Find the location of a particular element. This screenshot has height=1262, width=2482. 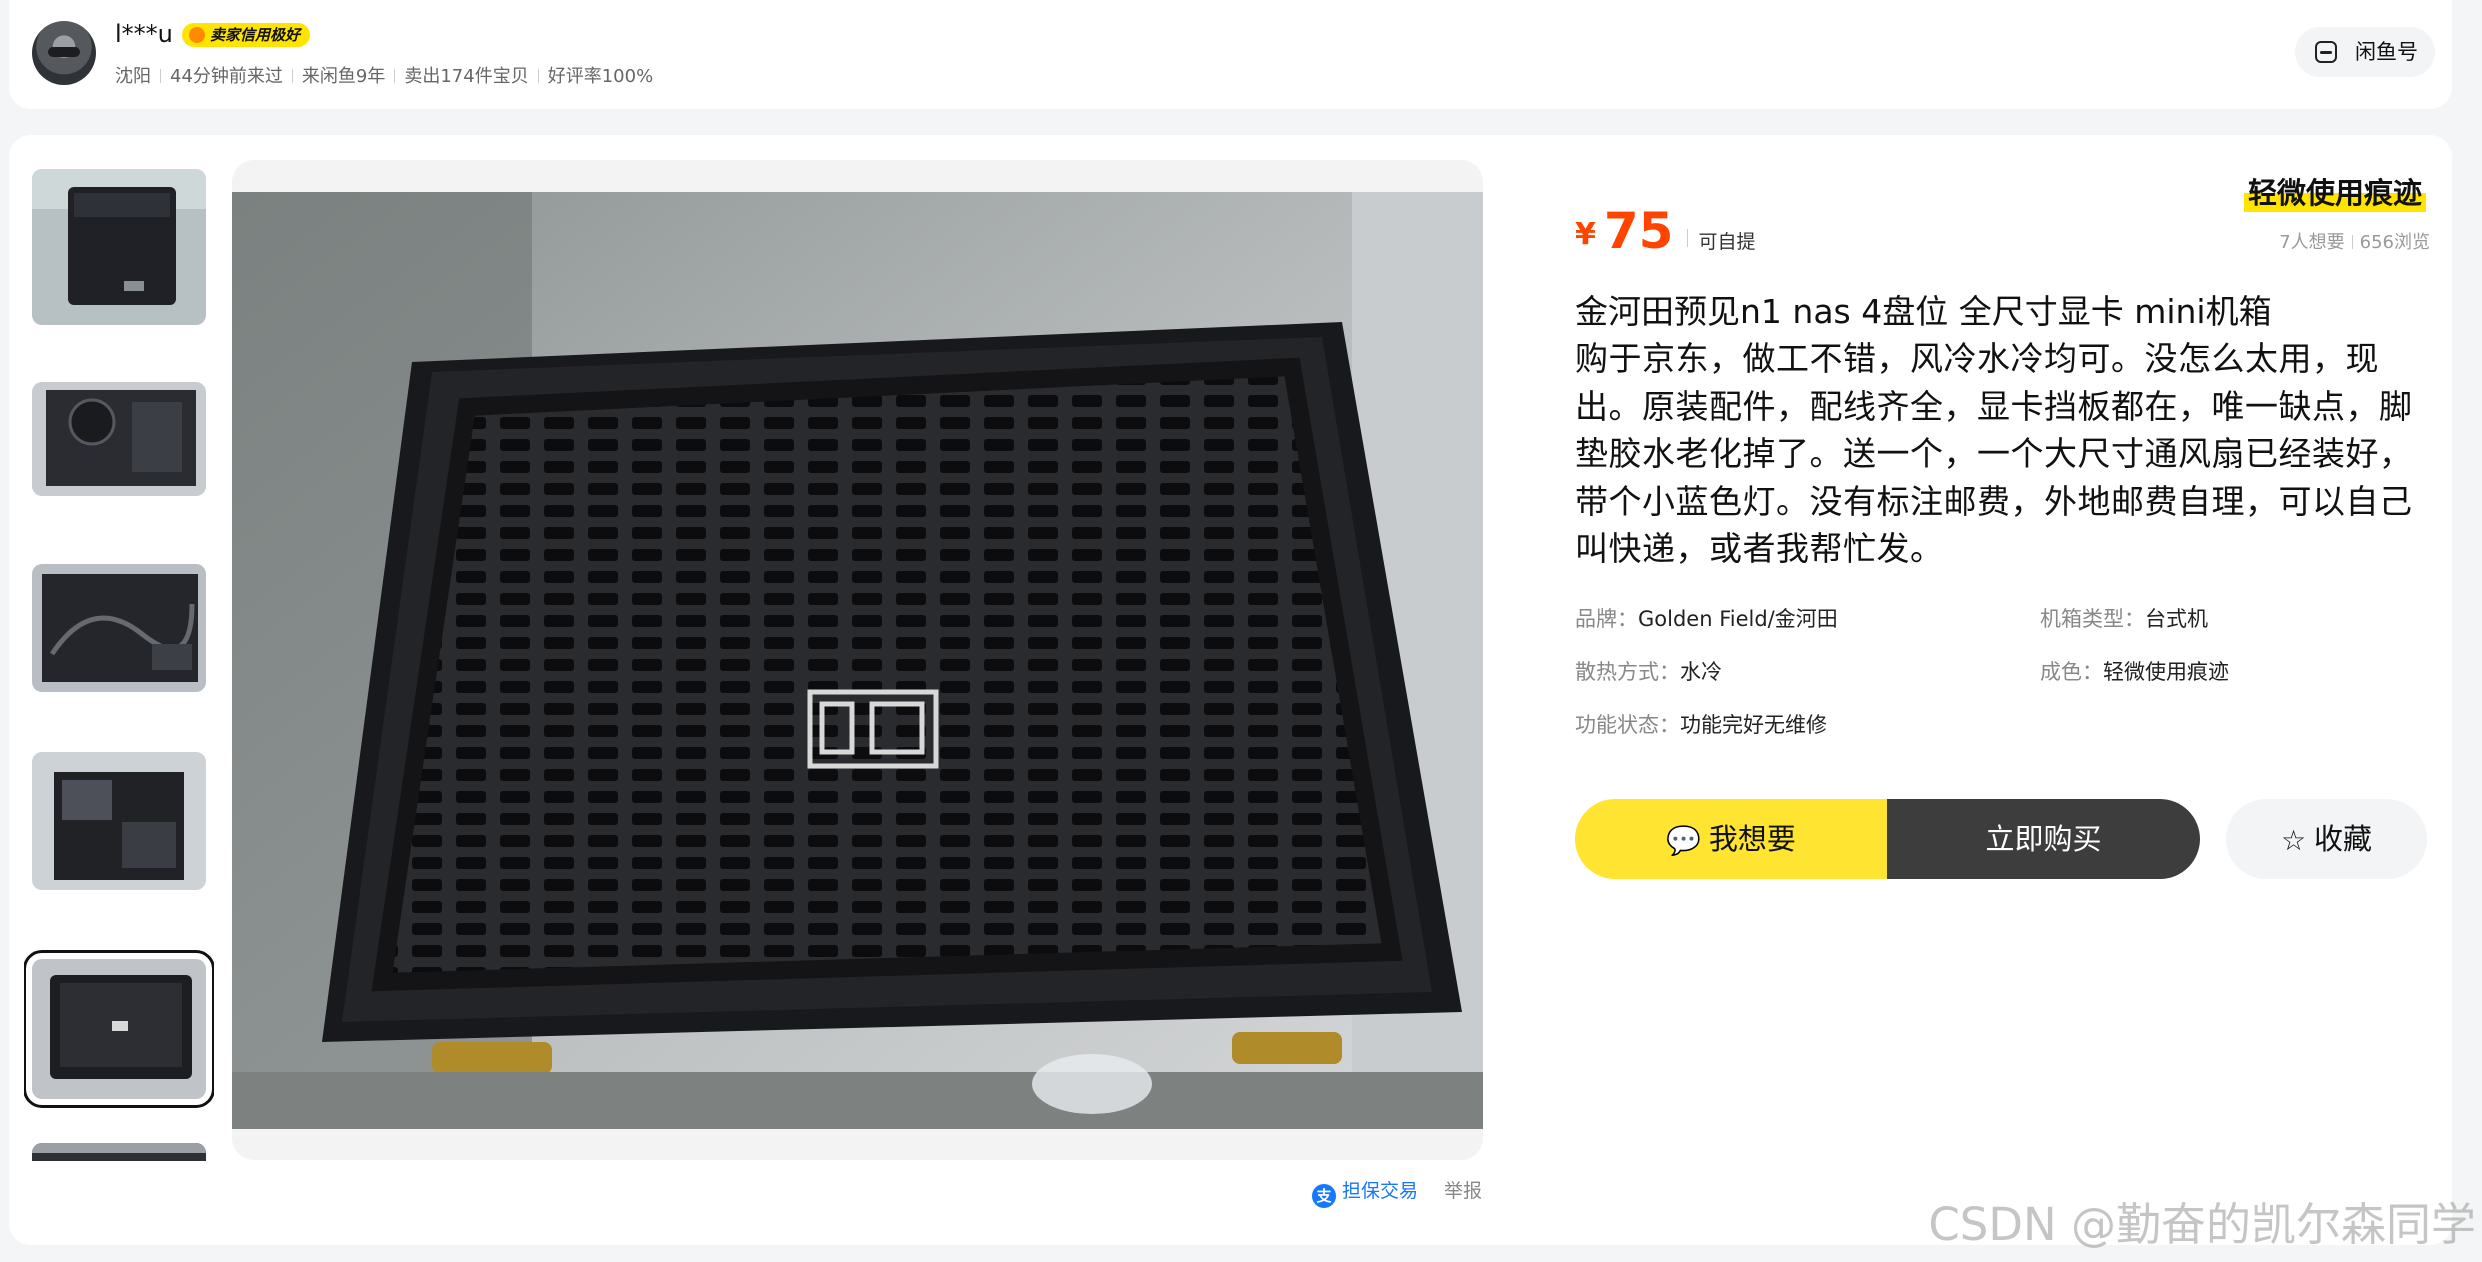

attr-function-status: 功能状态：功能完好无维修 is located at coordinates (1701, 724).